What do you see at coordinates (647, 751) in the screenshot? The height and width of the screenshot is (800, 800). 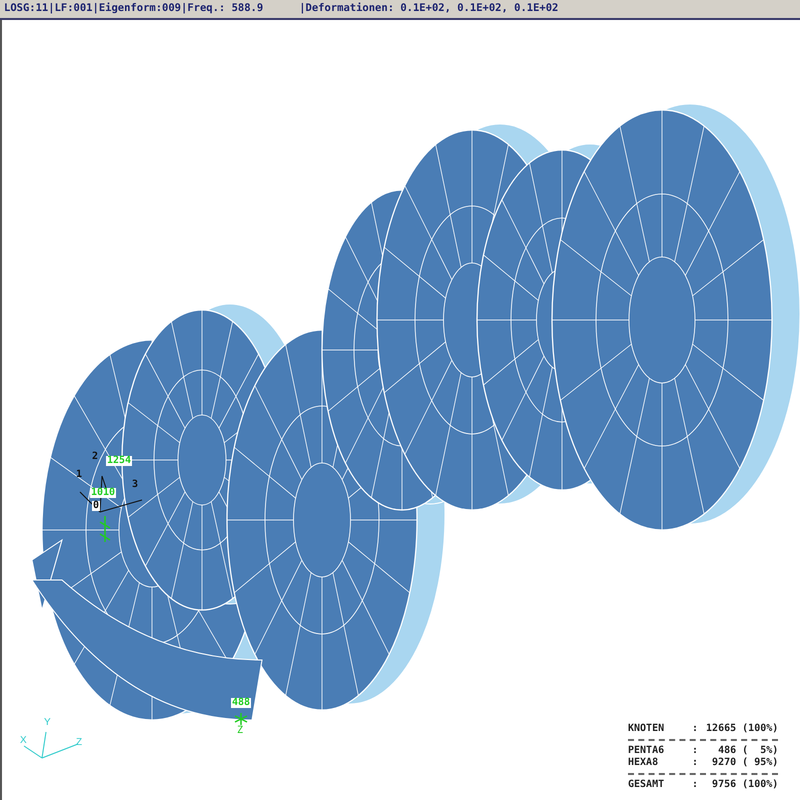 I see `stat-label: PENTA6` at bounding box center [647, 751].